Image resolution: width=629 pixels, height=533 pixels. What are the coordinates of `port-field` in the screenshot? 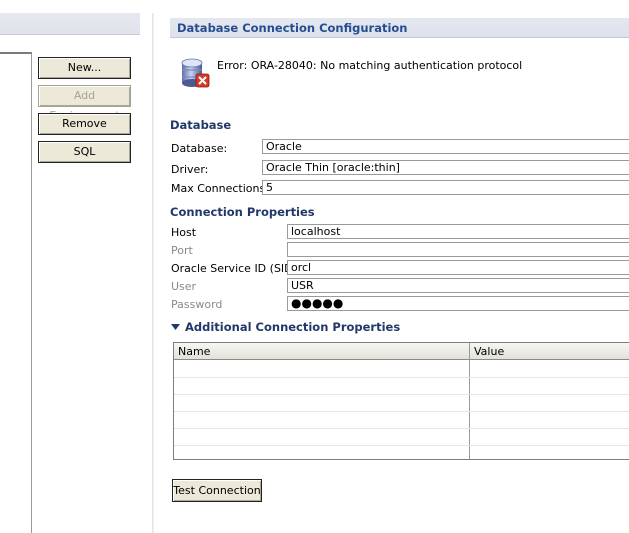 It's located at (458, 249).